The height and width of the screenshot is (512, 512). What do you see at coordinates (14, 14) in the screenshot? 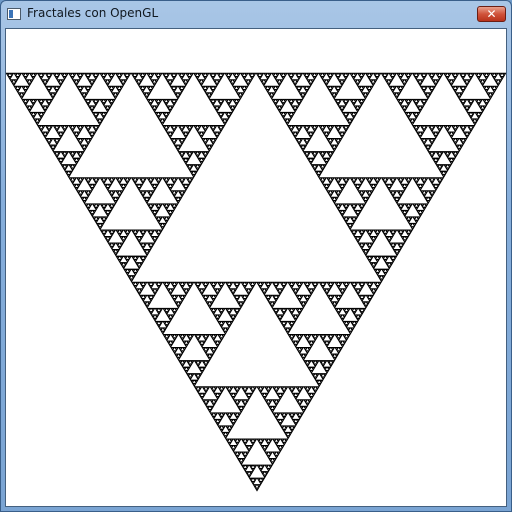
I see `app-window-icon` at bounding box center [14, 14].